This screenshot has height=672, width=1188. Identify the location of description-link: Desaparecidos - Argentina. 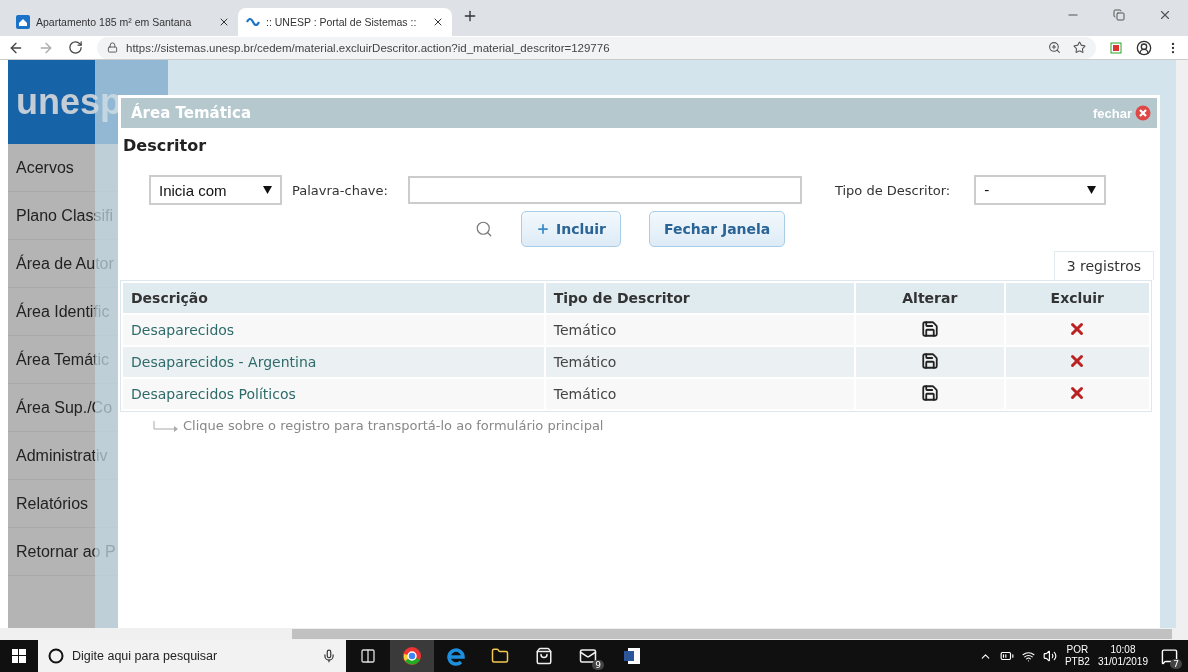
(333, 362).